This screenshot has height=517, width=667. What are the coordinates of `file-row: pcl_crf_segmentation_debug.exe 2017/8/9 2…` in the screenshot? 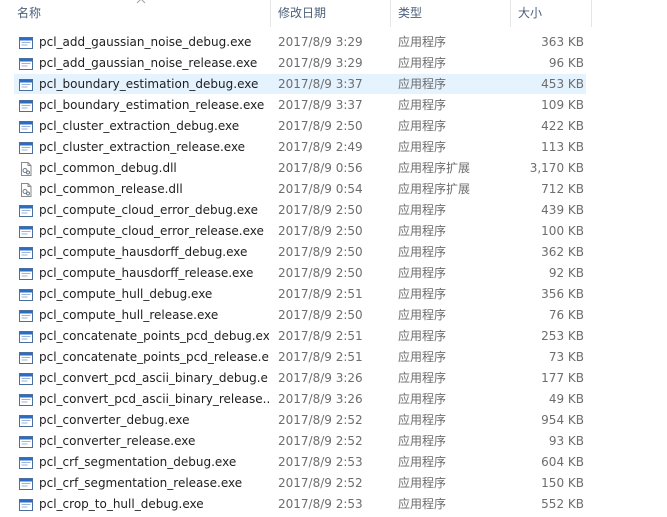 It's located at (333, 462).